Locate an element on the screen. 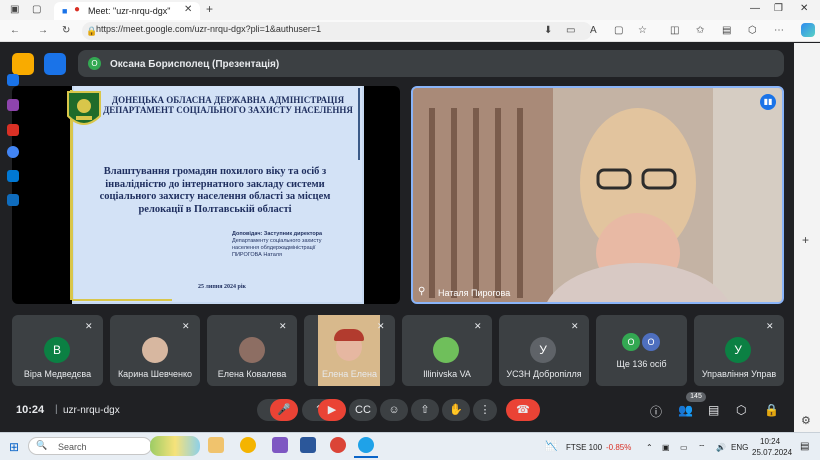 The height and width of the screenshot is (460, 820). split-screen-icon: ◫ is located at coordinates (674, 31).